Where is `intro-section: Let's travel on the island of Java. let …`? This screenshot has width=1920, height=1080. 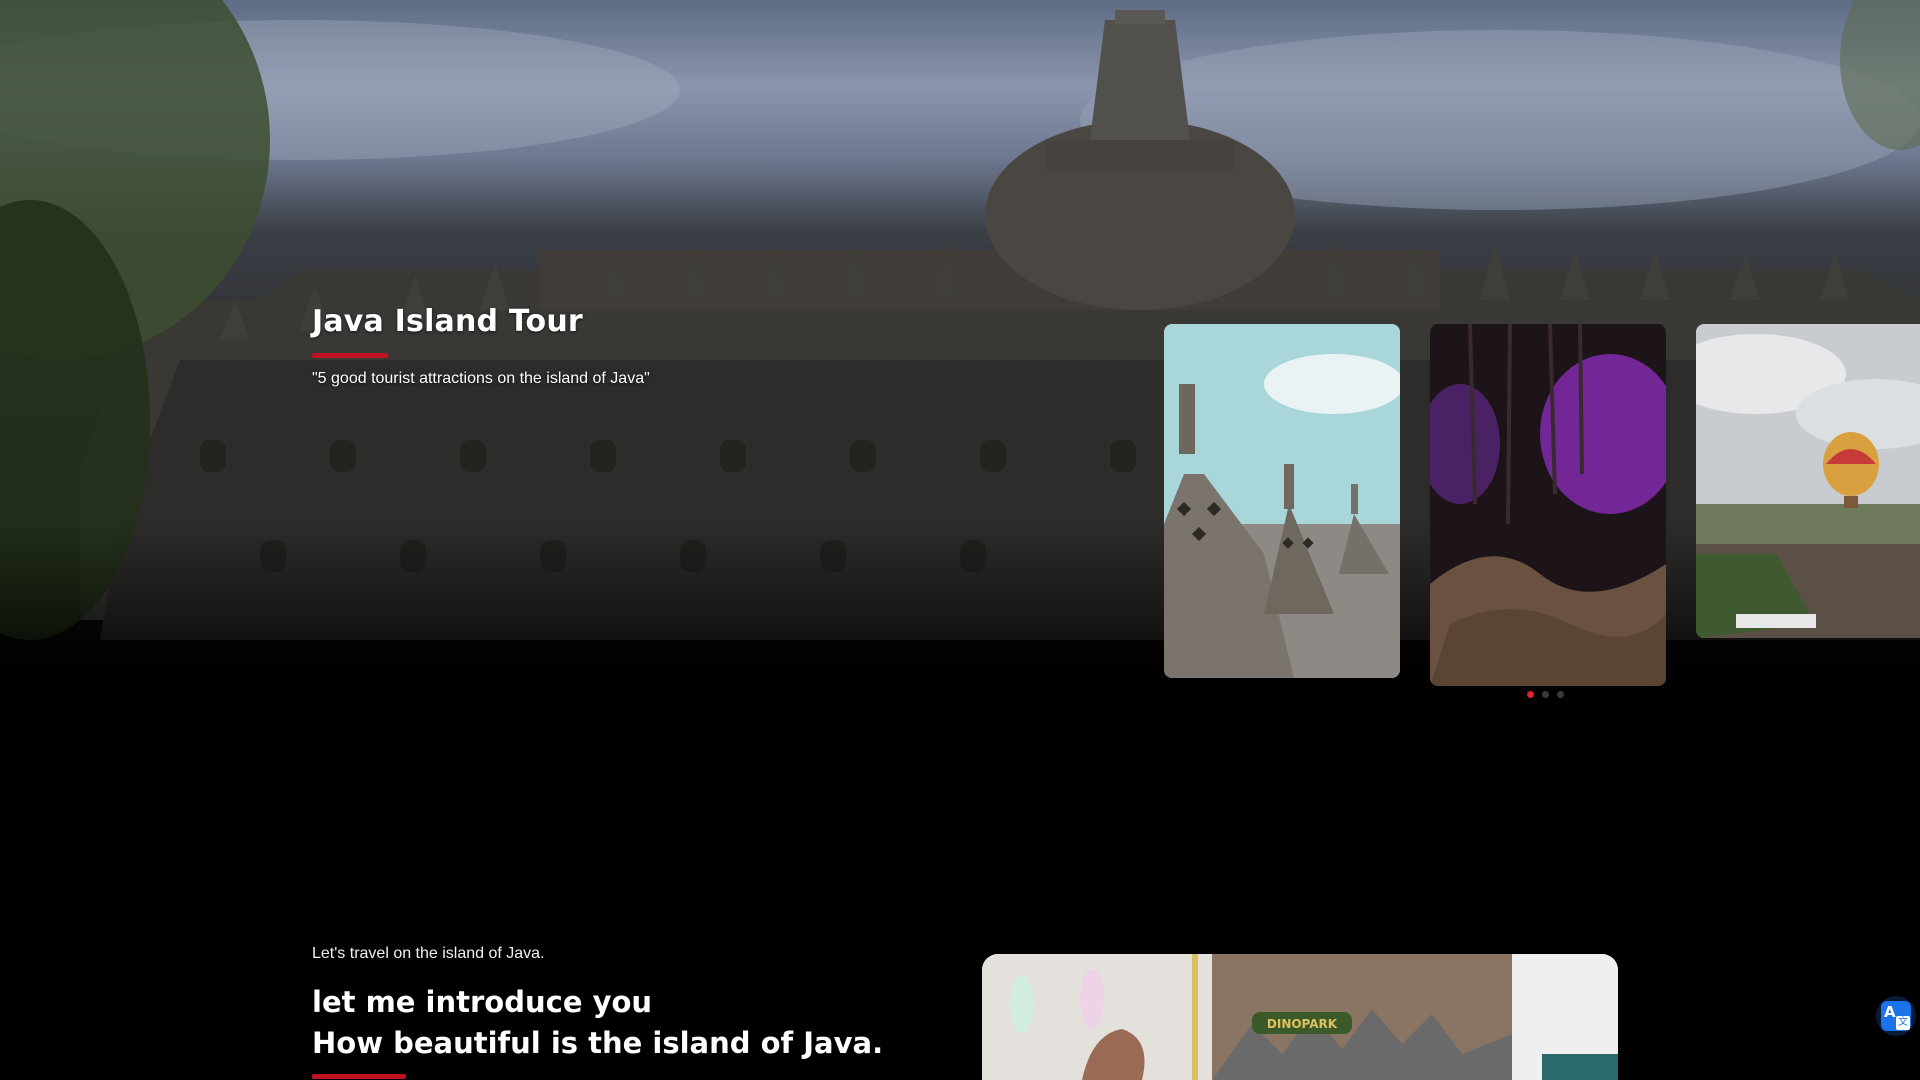 intro-section: Let's travel on the island of Java. let … is located at coordinates (632, 1012).